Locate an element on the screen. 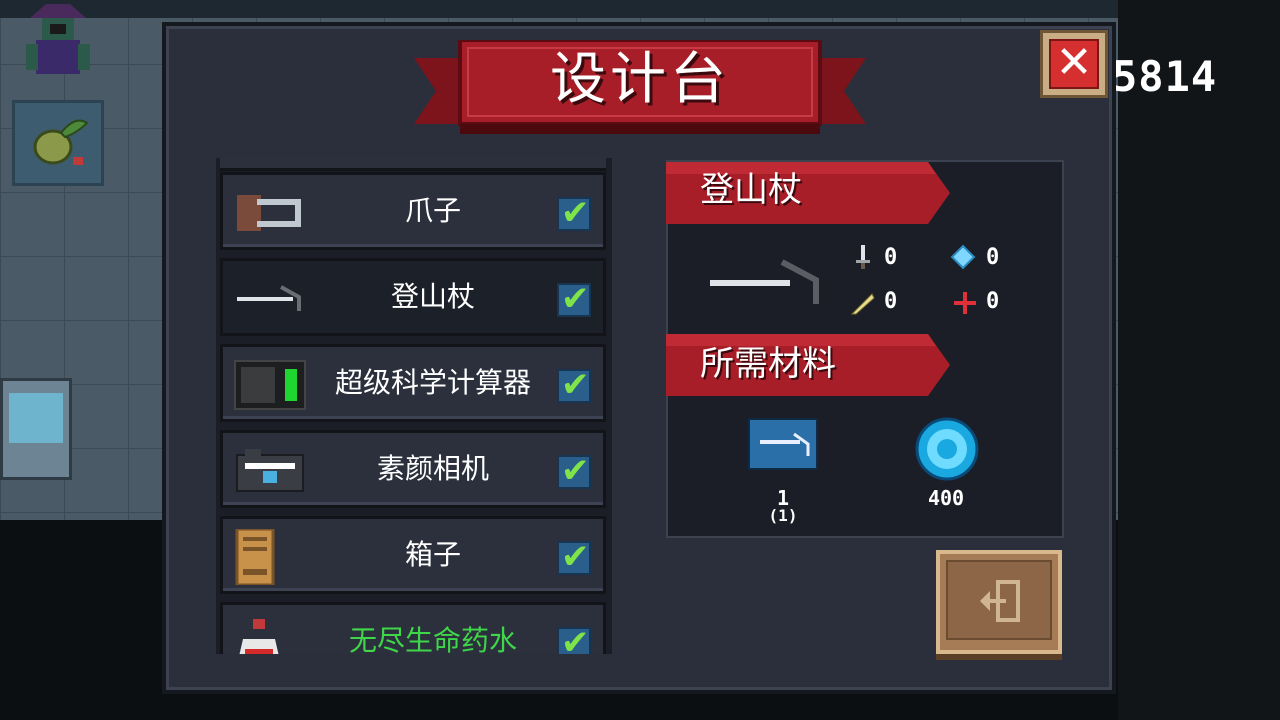 This screenshot has width=1280, height=720. list-item: 爪子 ✔ is located at coordinates (413, 211).